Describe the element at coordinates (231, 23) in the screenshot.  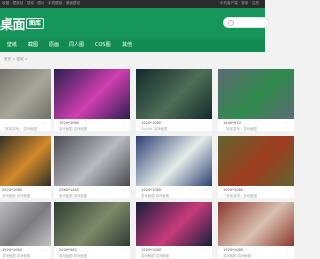
I see `search-icon` at that location.